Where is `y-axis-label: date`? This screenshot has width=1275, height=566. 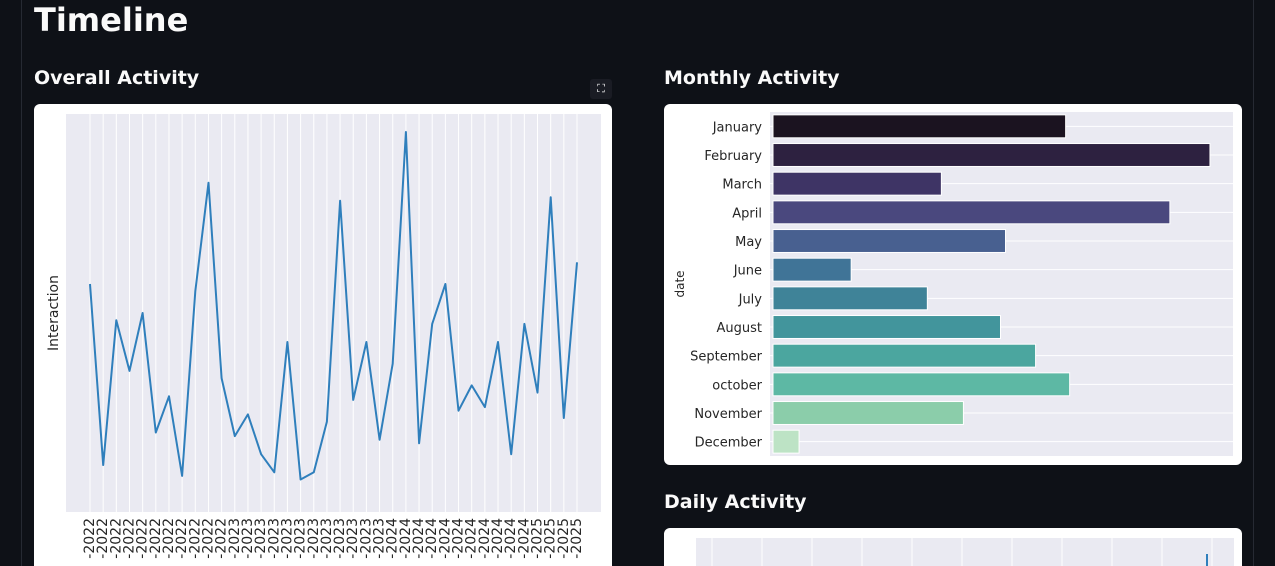
y-axis-label: date is located at coordinates (680, 283).